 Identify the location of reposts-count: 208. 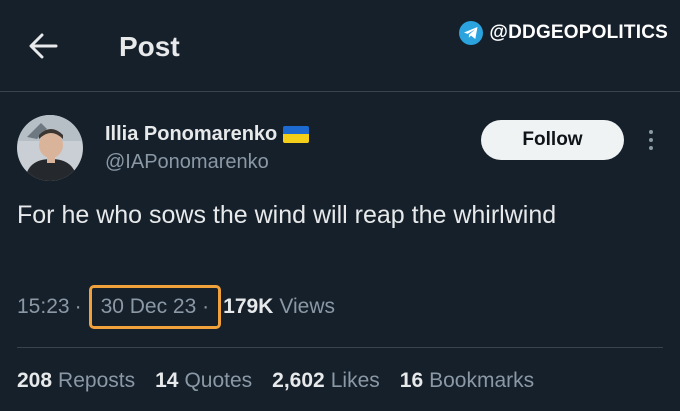
(35, 380).